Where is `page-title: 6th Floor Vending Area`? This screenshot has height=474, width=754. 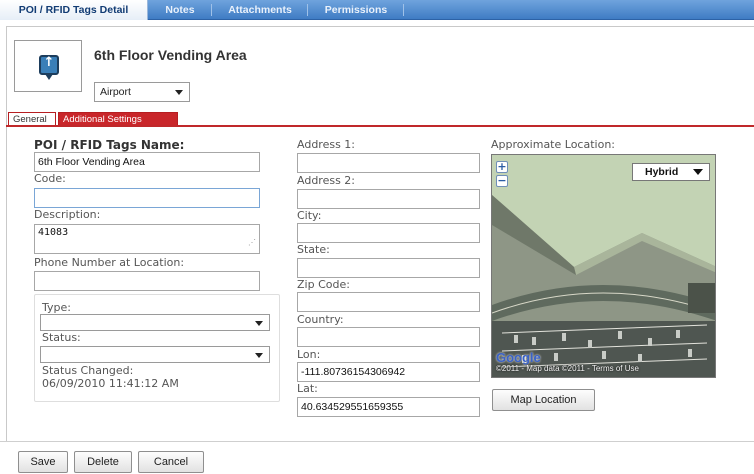 page-title: 6th Floor Vending Area is located at coordinates (170, 55).